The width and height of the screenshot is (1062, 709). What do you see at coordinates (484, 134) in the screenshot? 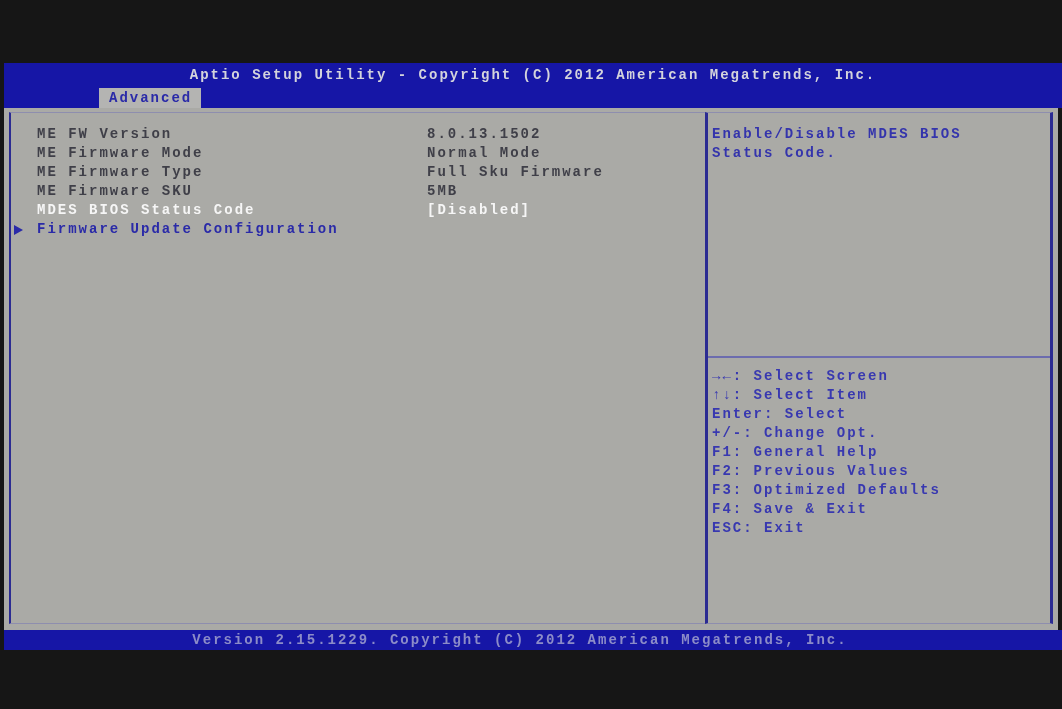
I see `setting-value: 8.0.13.1502` at bounding box center [484, 134].